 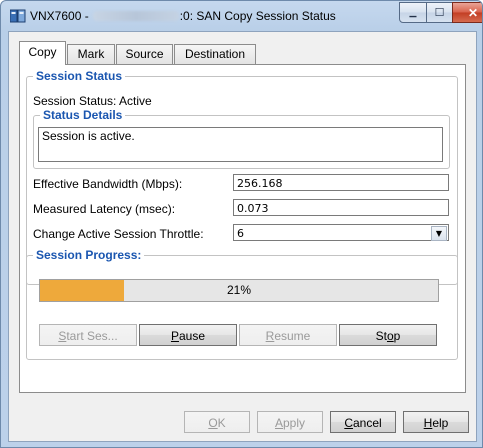 I want to click on session-progress-bar: 21%, so click(x=239, y=290).